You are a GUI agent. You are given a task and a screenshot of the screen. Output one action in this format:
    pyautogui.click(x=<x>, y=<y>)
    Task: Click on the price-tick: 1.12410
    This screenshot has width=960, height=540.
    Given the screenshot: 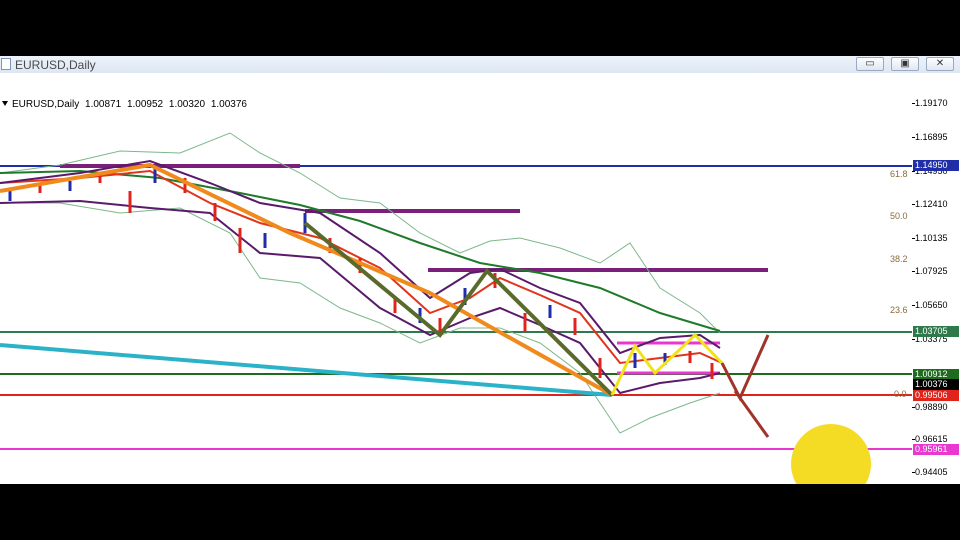 What is the action you would take?
    pyautogui.click(x=930, y=204)
    